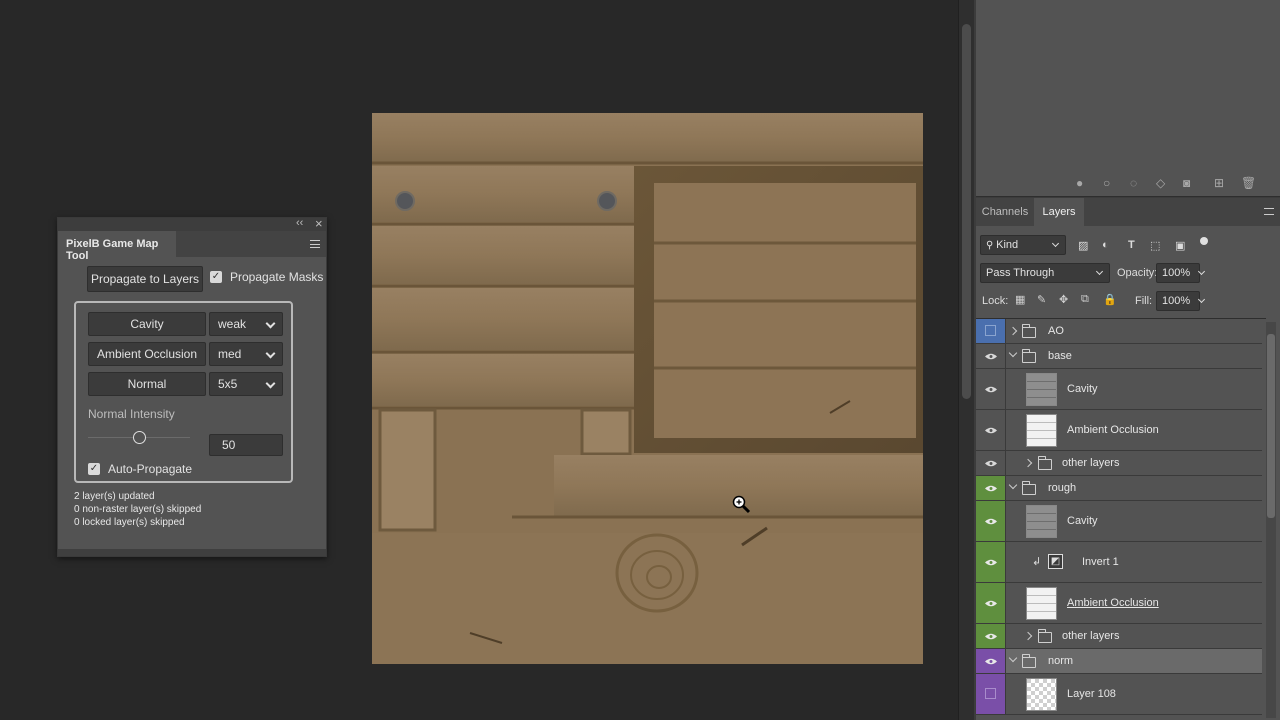 The width and height of the screenshot is (1280, 720). What do you see at coordinates (1091, 463) in the screenshot?
I see `layer-name: other layers` at bounding box center [1091, 463].